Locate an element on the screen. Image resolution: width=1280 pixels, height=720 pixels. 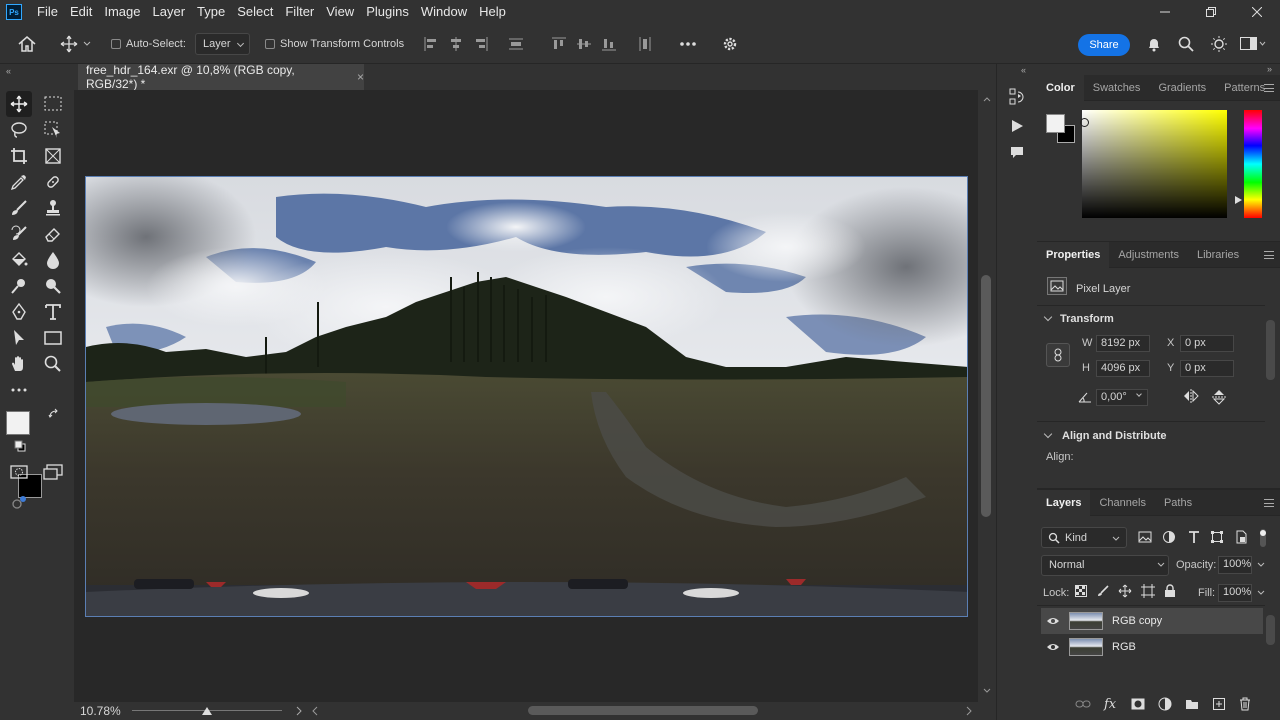
default-colors-icon is located at coordinates (20, 446).